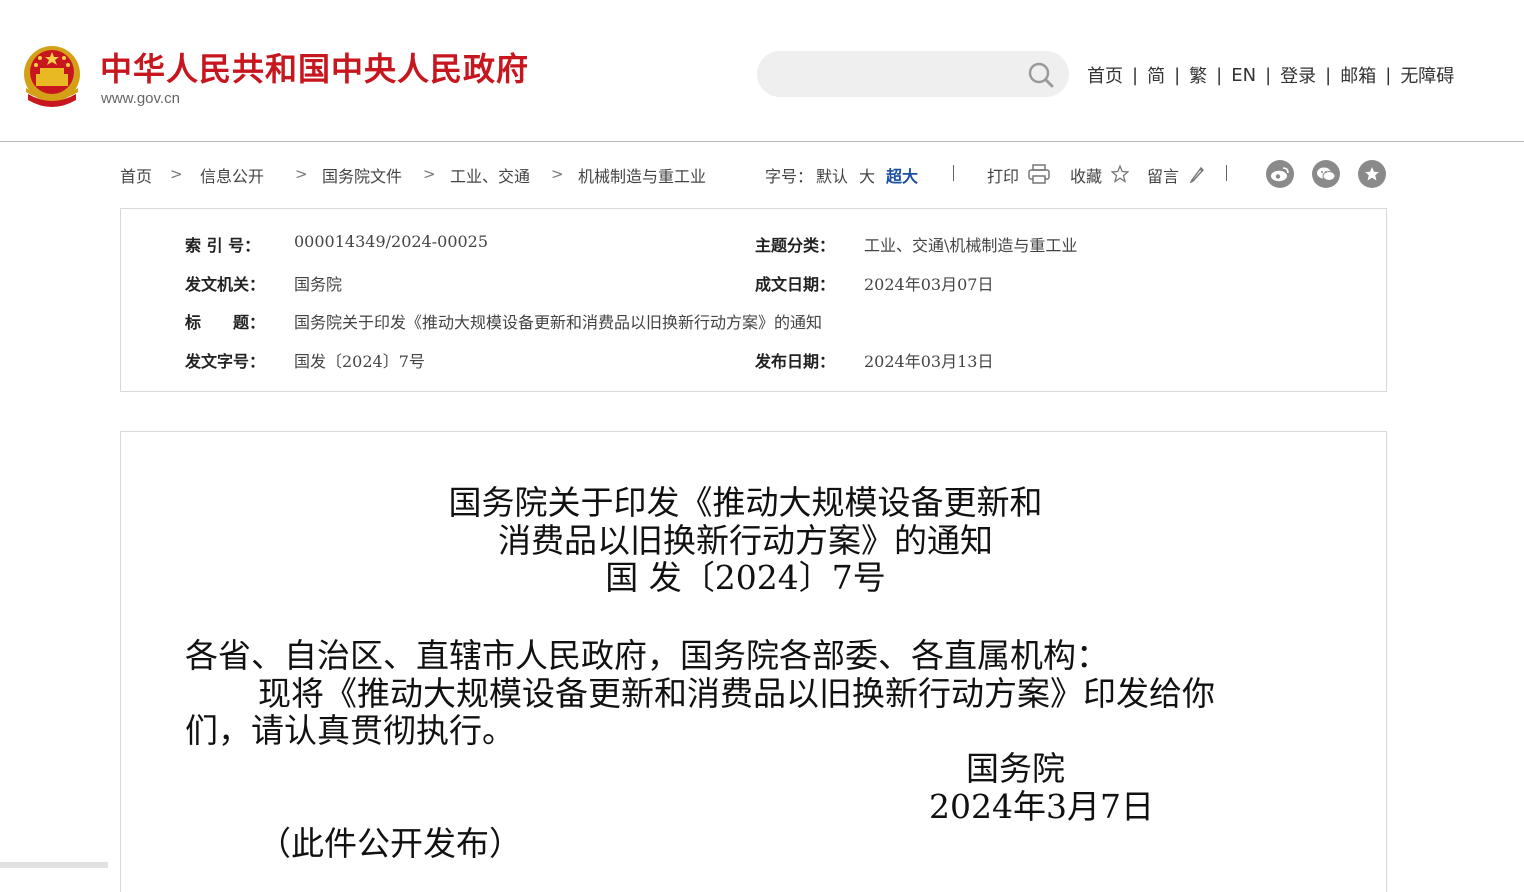 This screenshot has width=1524, height=892. What do you see at coordinates (745, 540) in the screenshot?
I see `article-title-line-2: 消费品以旧换新行动方案》的通知` at bounding box center [745, 540].